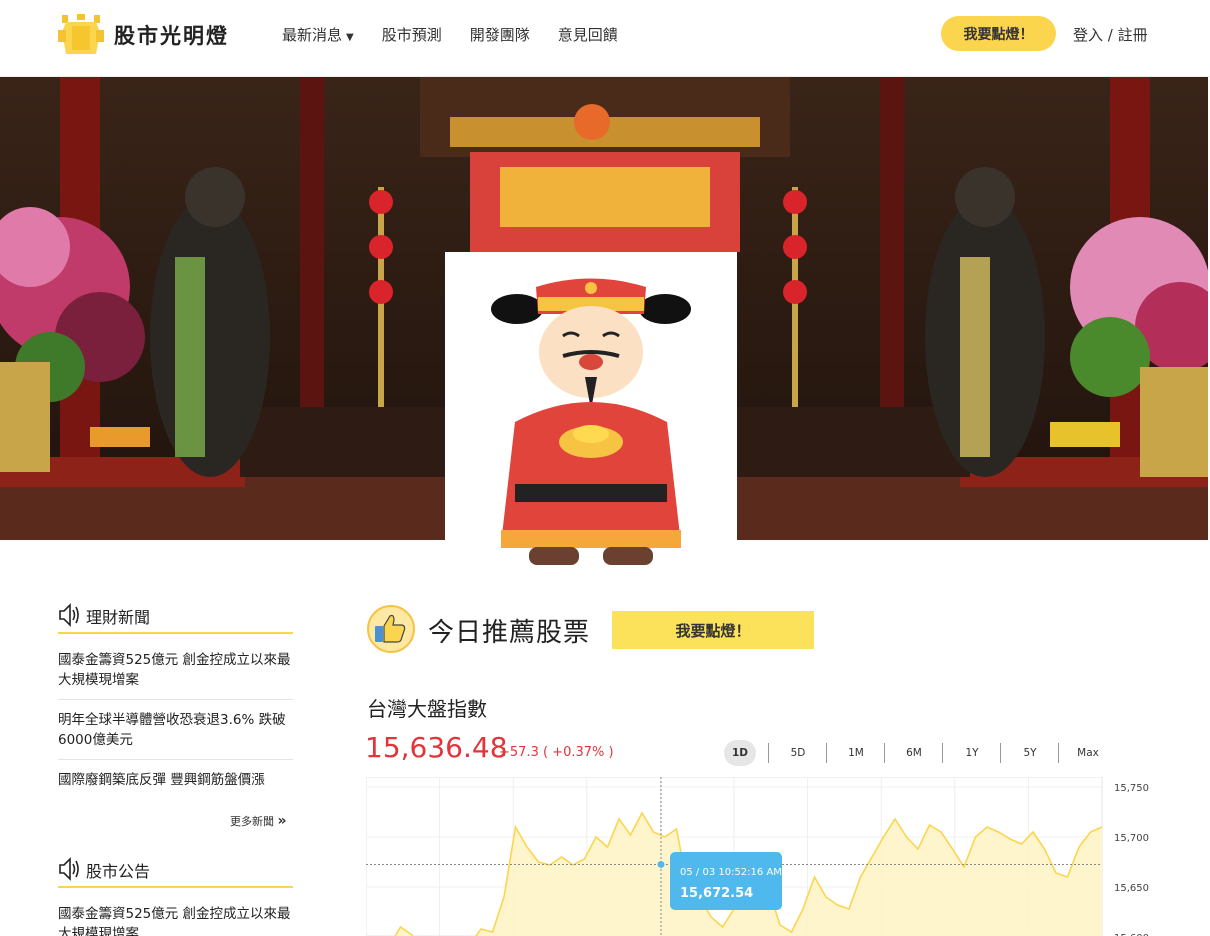 The height and width of the screenshot is (936, 1210). I want to click on more-news-label: 更多新聞, so click(252, 821).